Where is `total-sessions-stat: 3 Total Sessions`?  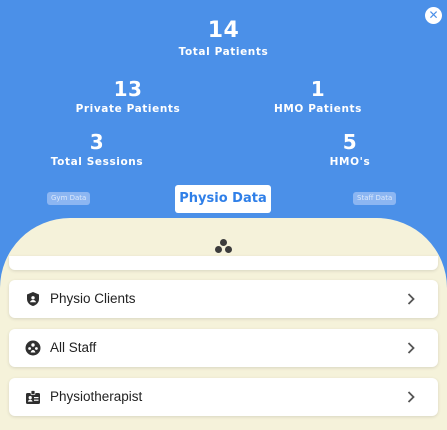
total-sessions-stat: 3 Total Sessions is located at coordinates (97, 150).